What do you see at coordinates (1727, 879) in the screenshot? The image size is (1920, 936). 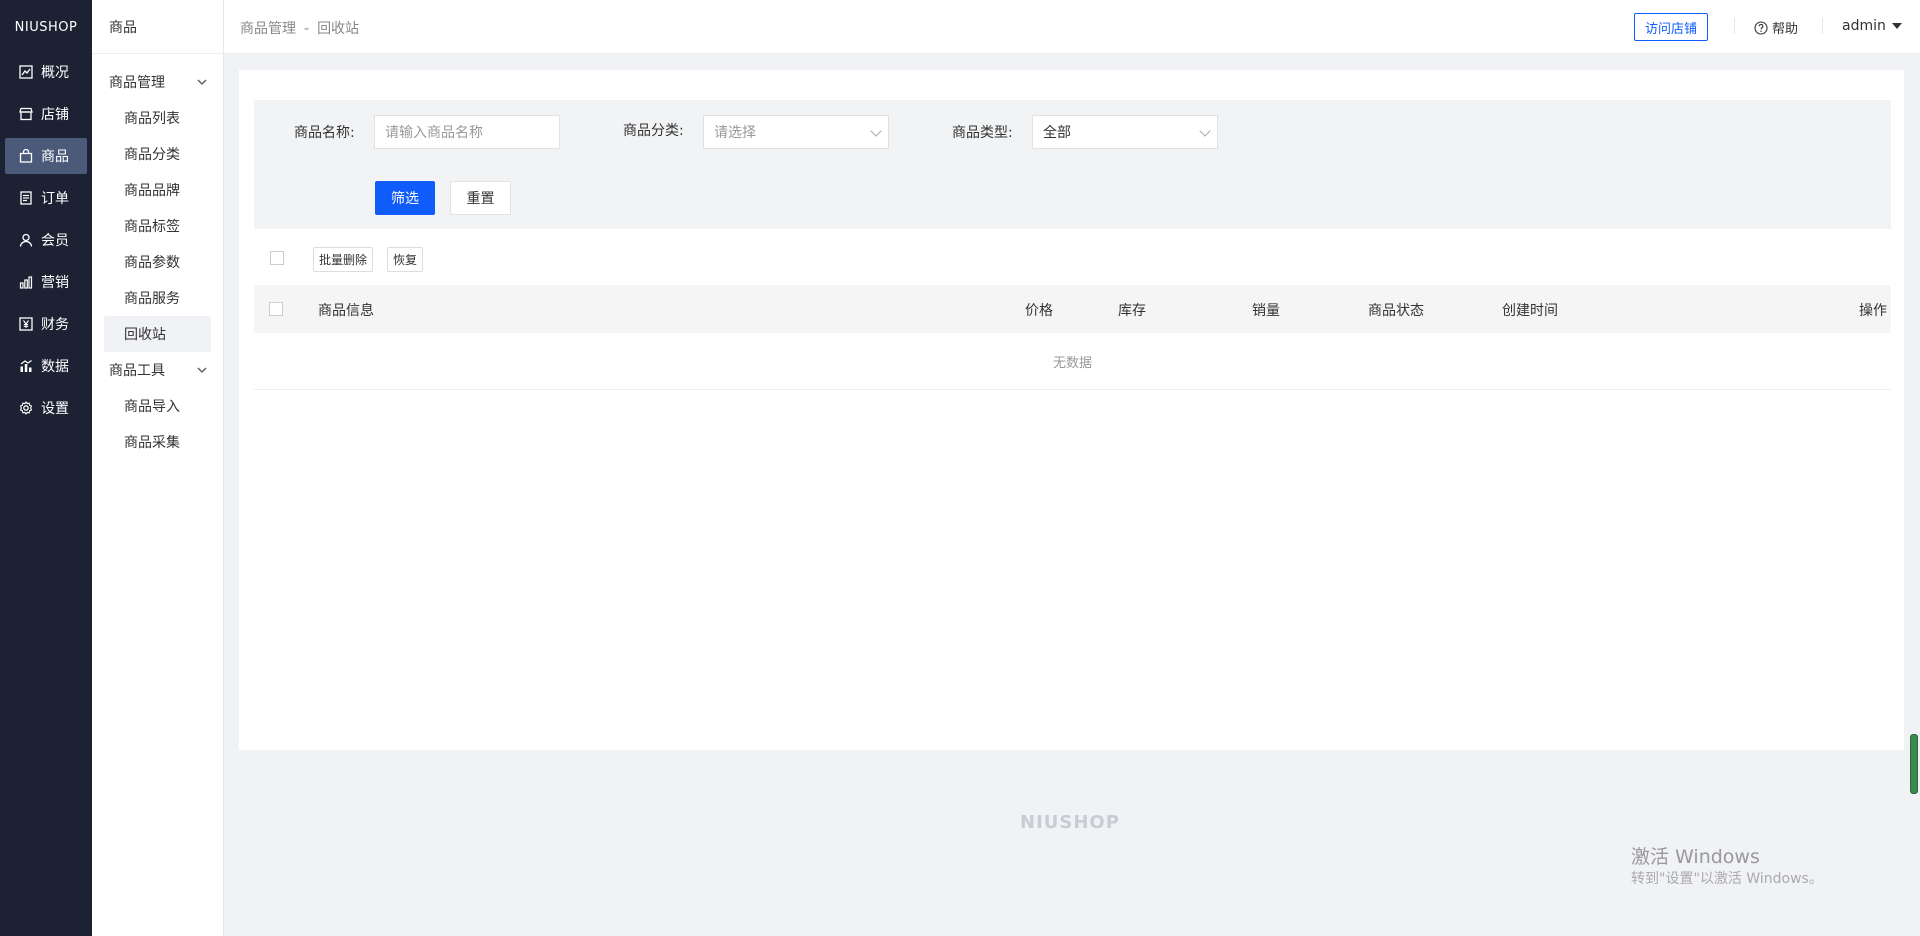 I see `windows-activation-subtitle: 转到"设置"以激活 Windows。` at bounding box center [1727, 879].